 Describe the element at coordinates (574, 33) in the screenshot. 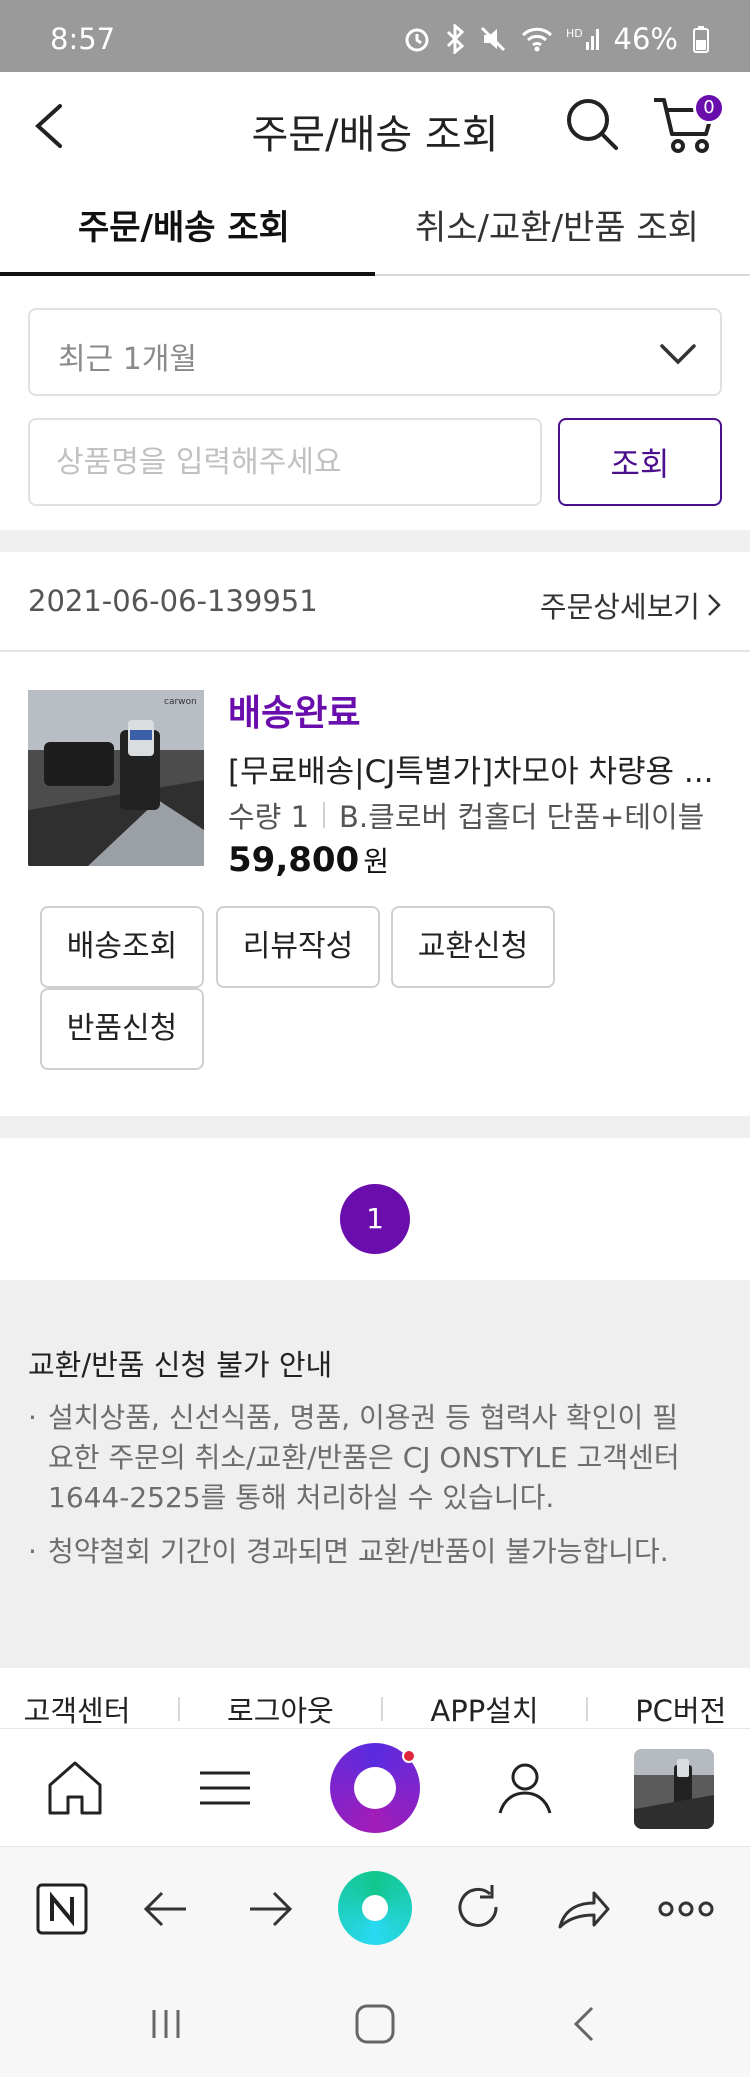

I see `svg-text: HD` at that location.